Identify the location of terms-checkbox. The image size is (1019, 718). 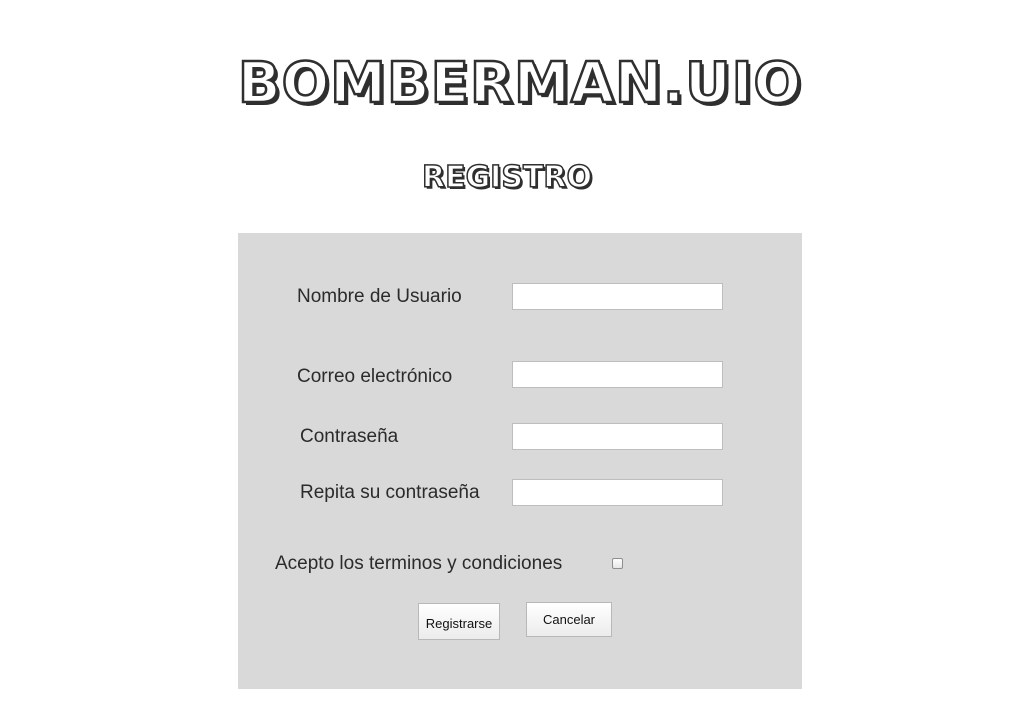
(617, 563).